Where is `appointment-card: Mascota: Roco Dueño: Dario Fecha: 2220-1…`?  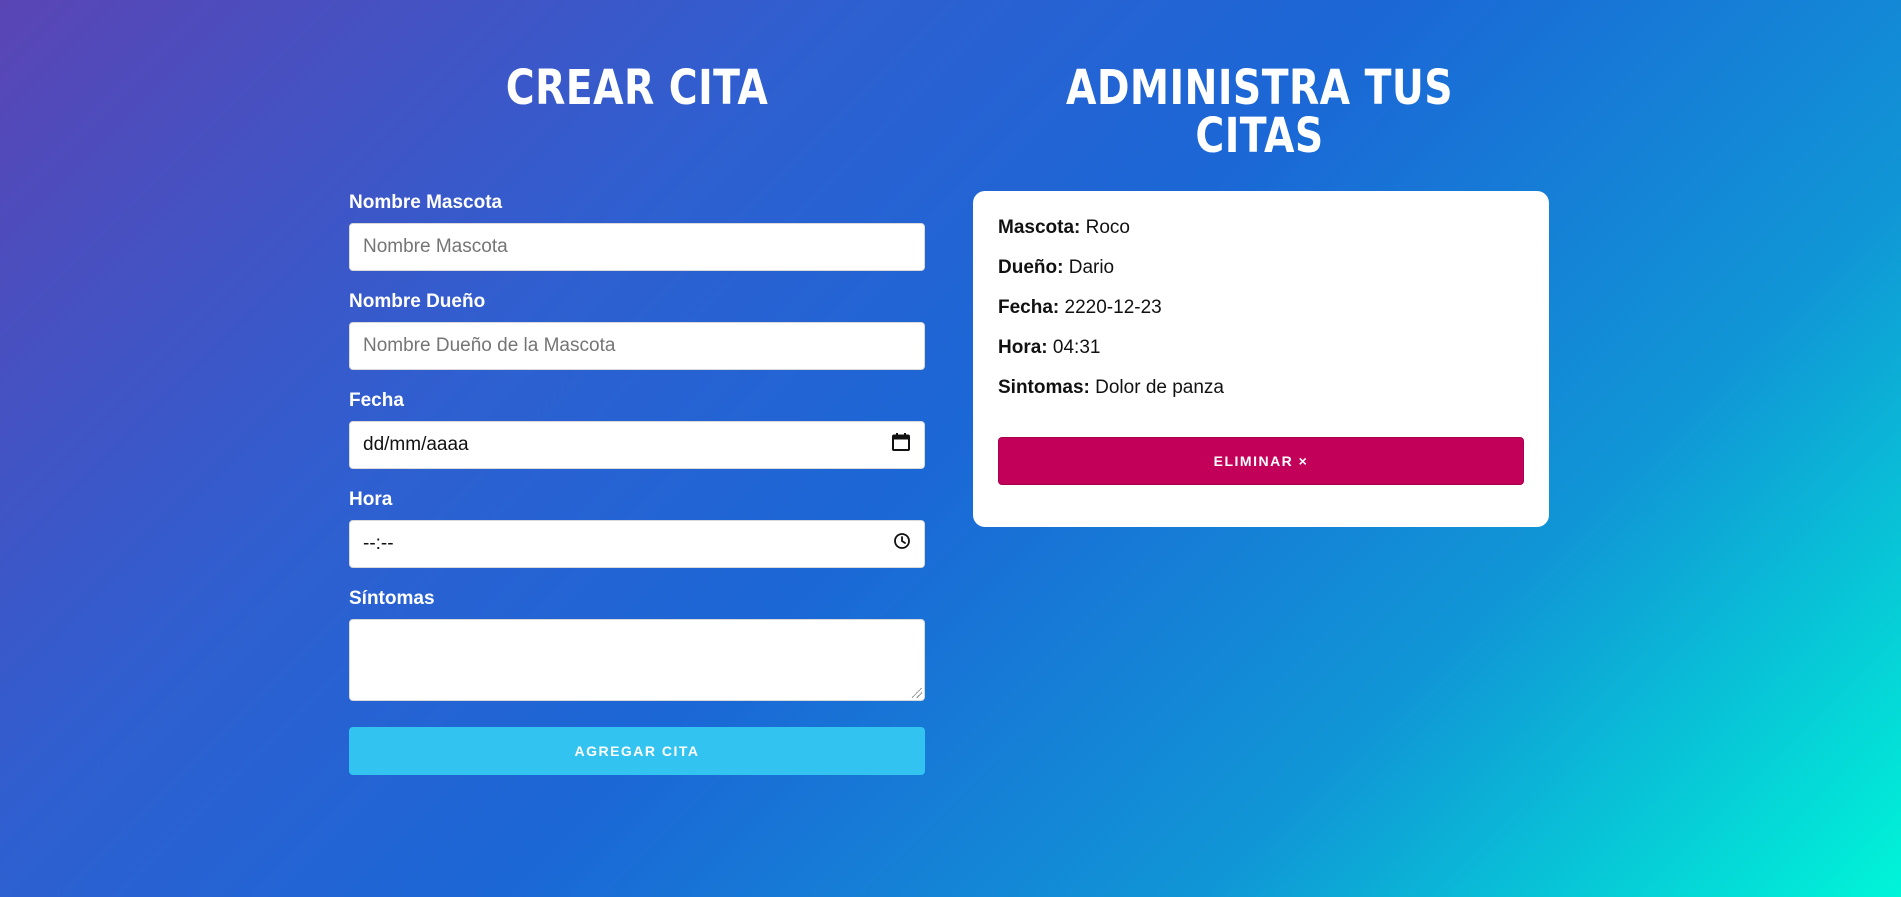
appointment-card: Mascota: Roco Dueño: Dario Fecha: 2220-1… is located at coordinates (1261, 359).